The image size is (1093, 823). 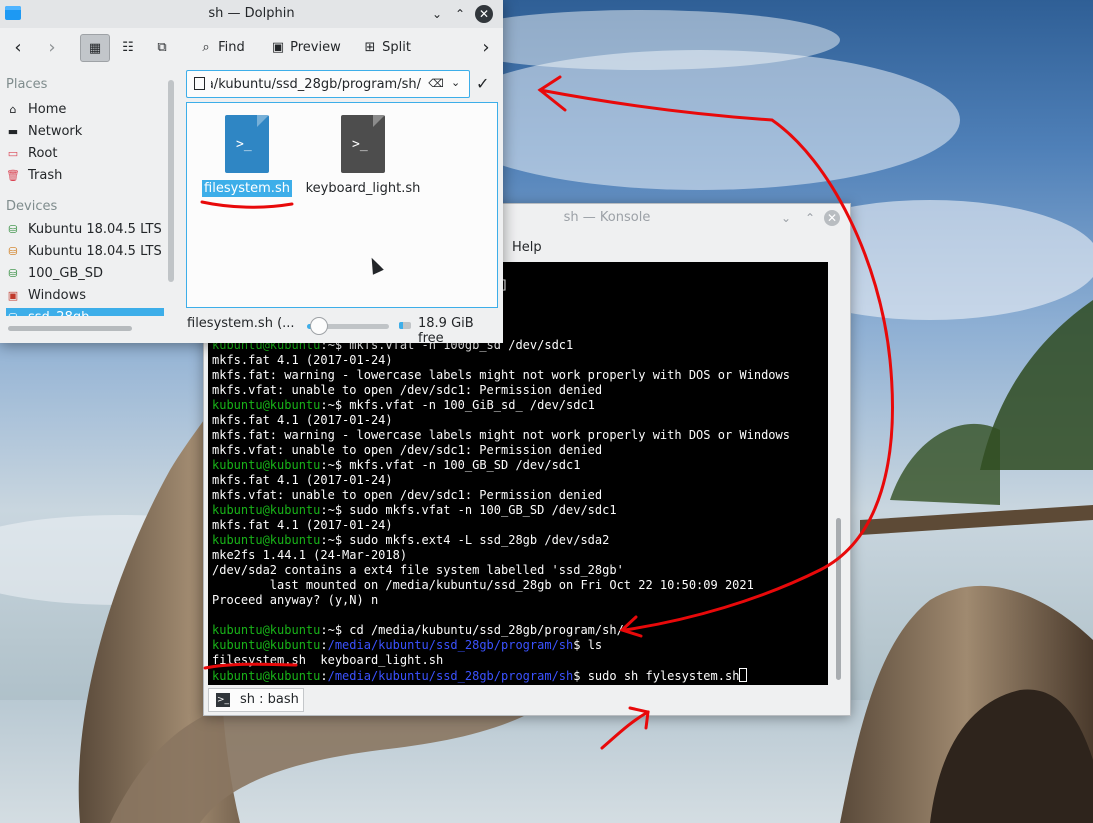 I want to click on mouse-cursor, so click(x=375, y=265).